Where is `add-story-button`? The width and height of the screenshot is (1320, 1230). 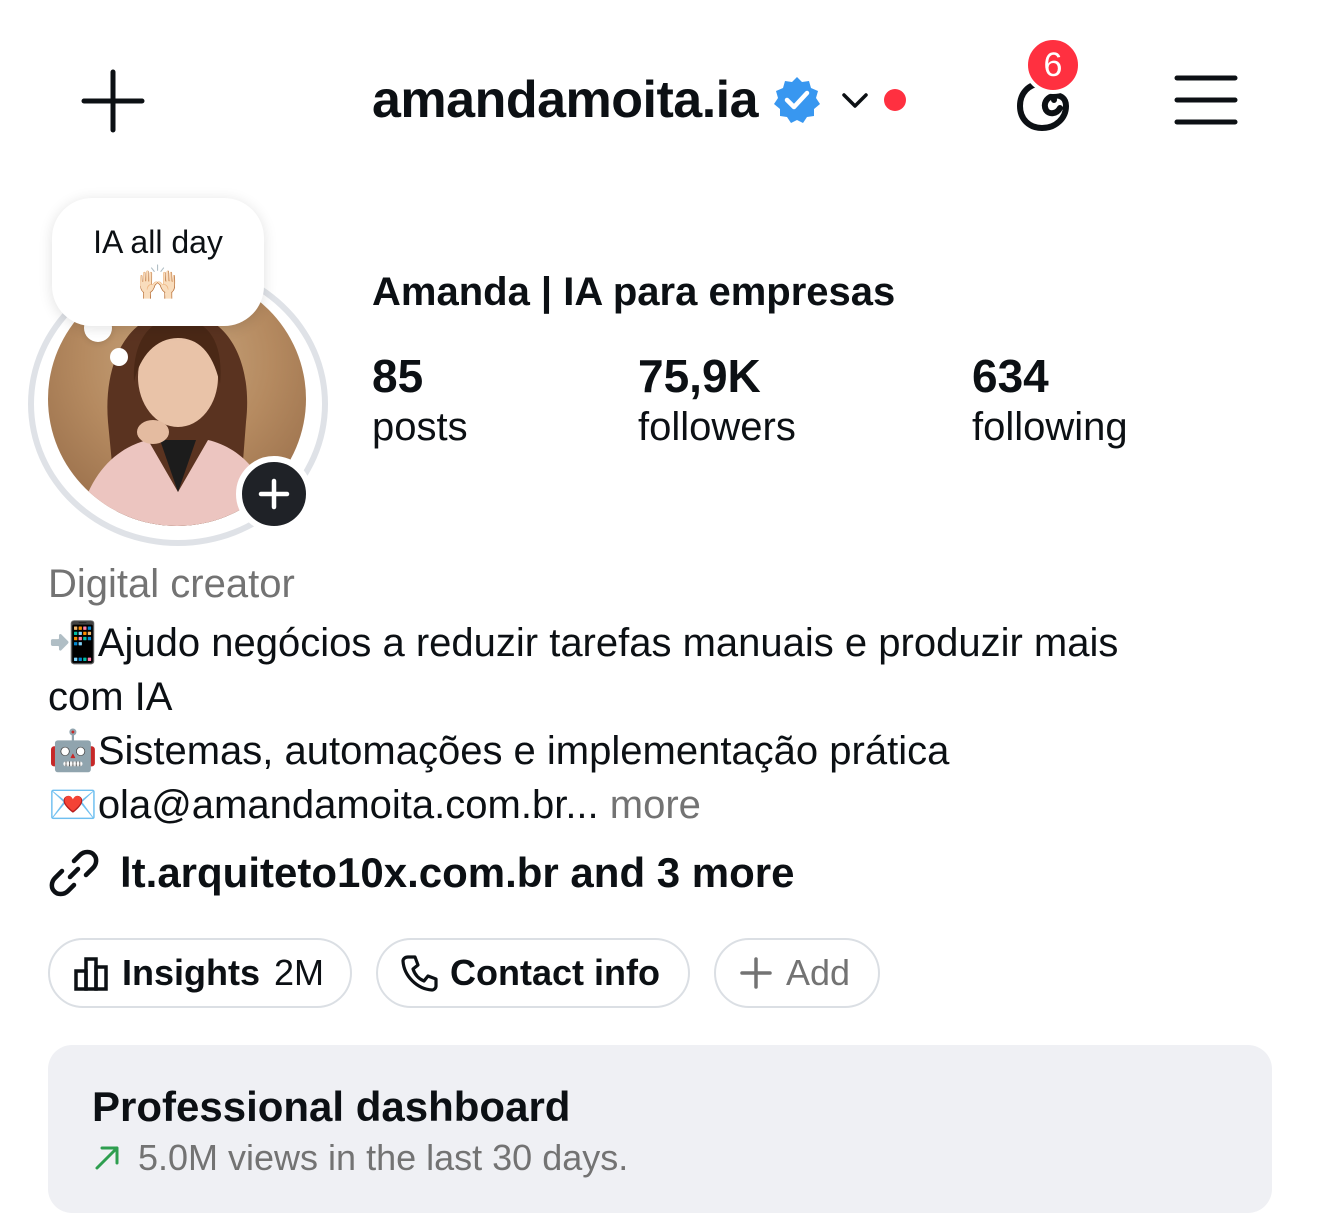
add-story-button is located at coordinates (274, 494).